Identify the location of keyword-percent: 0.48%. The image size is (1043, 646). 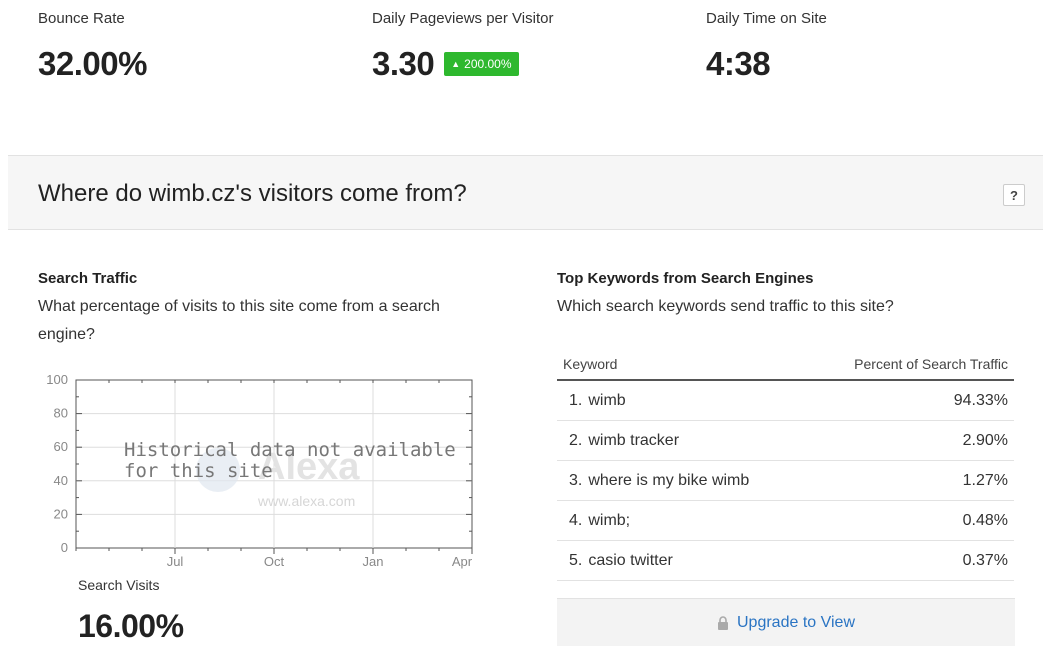
(985, 520).